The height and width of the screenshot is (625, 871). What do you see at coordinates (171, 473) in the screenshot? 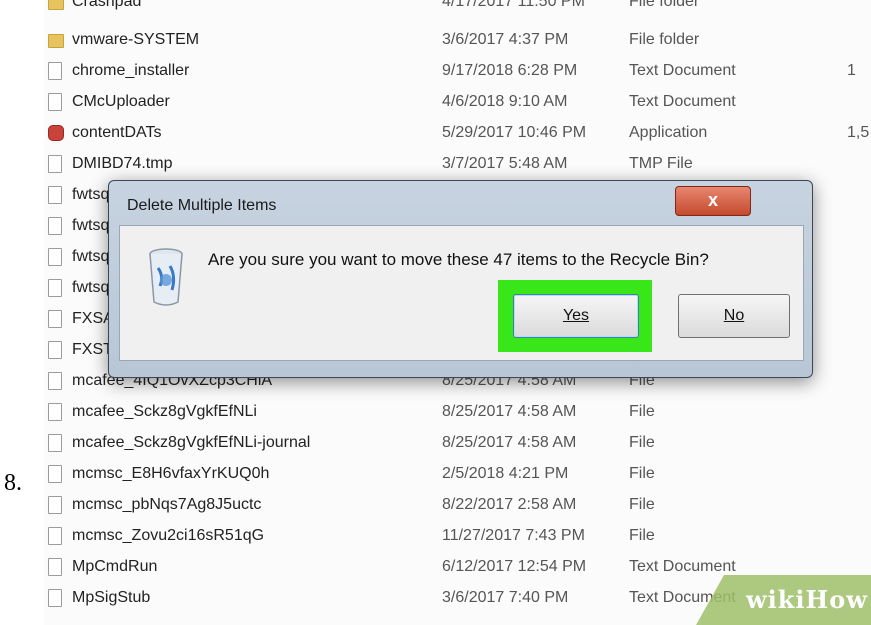
I see `file-name: mcmsc_E8H6vfaxYrKUQ0h` at bounding box center [171, 473].